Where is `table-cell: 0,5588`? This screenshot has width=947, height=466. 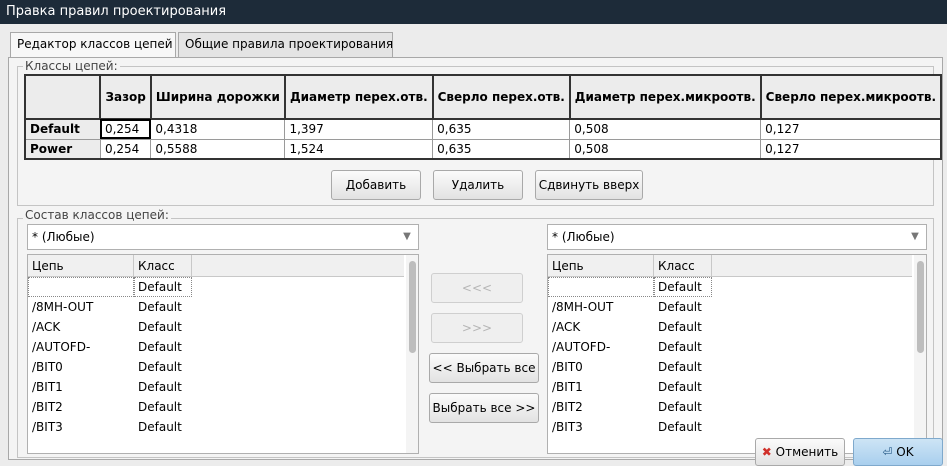
table-cell: 0,5588 is located at coordinates (218, 149).